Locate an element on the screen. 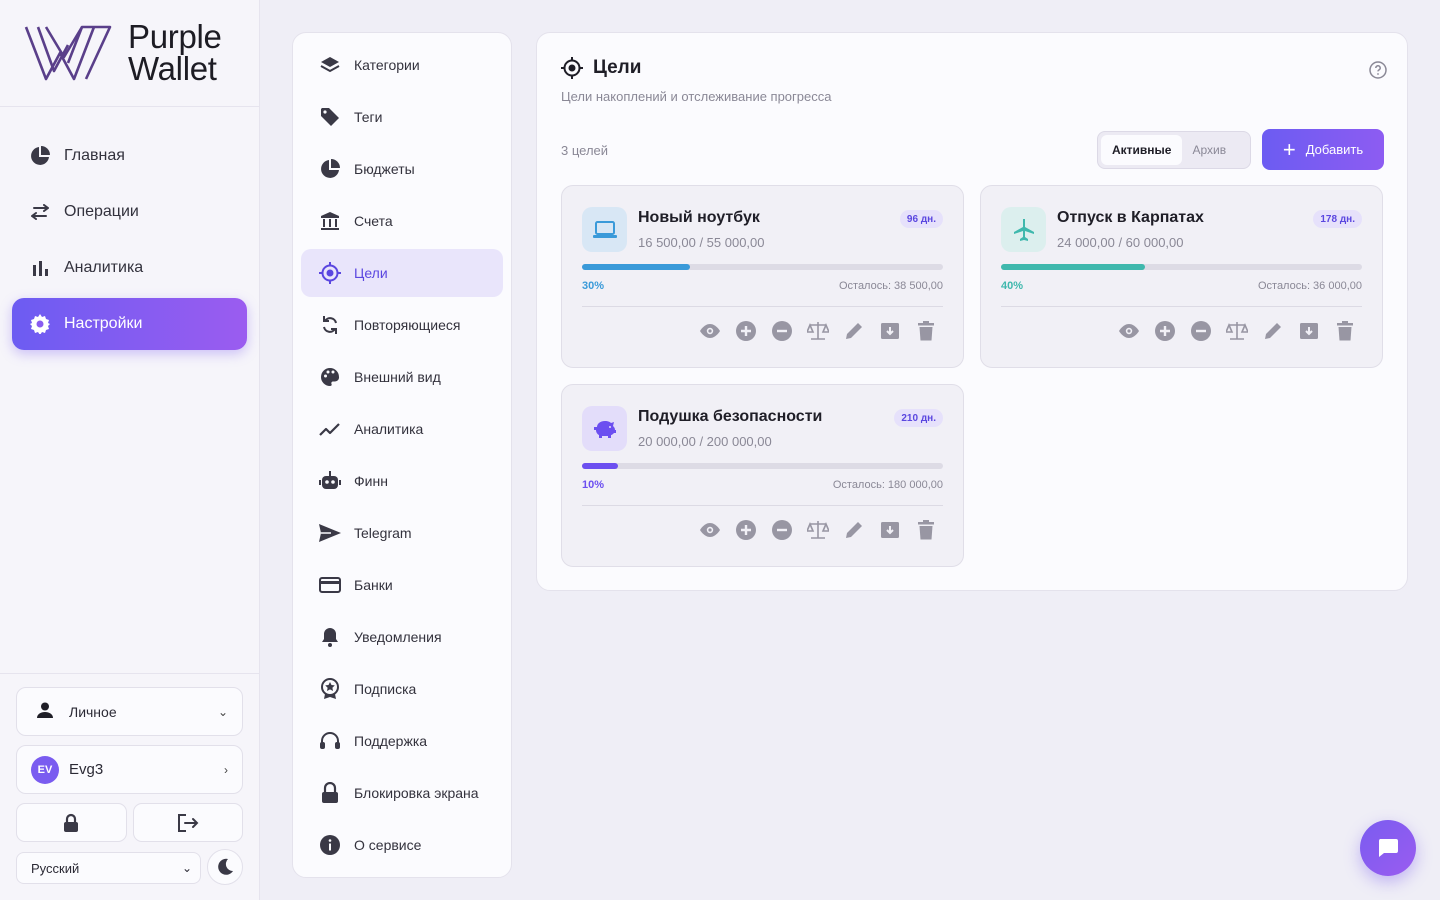  progress-fill is located at coordinates (636, 267).